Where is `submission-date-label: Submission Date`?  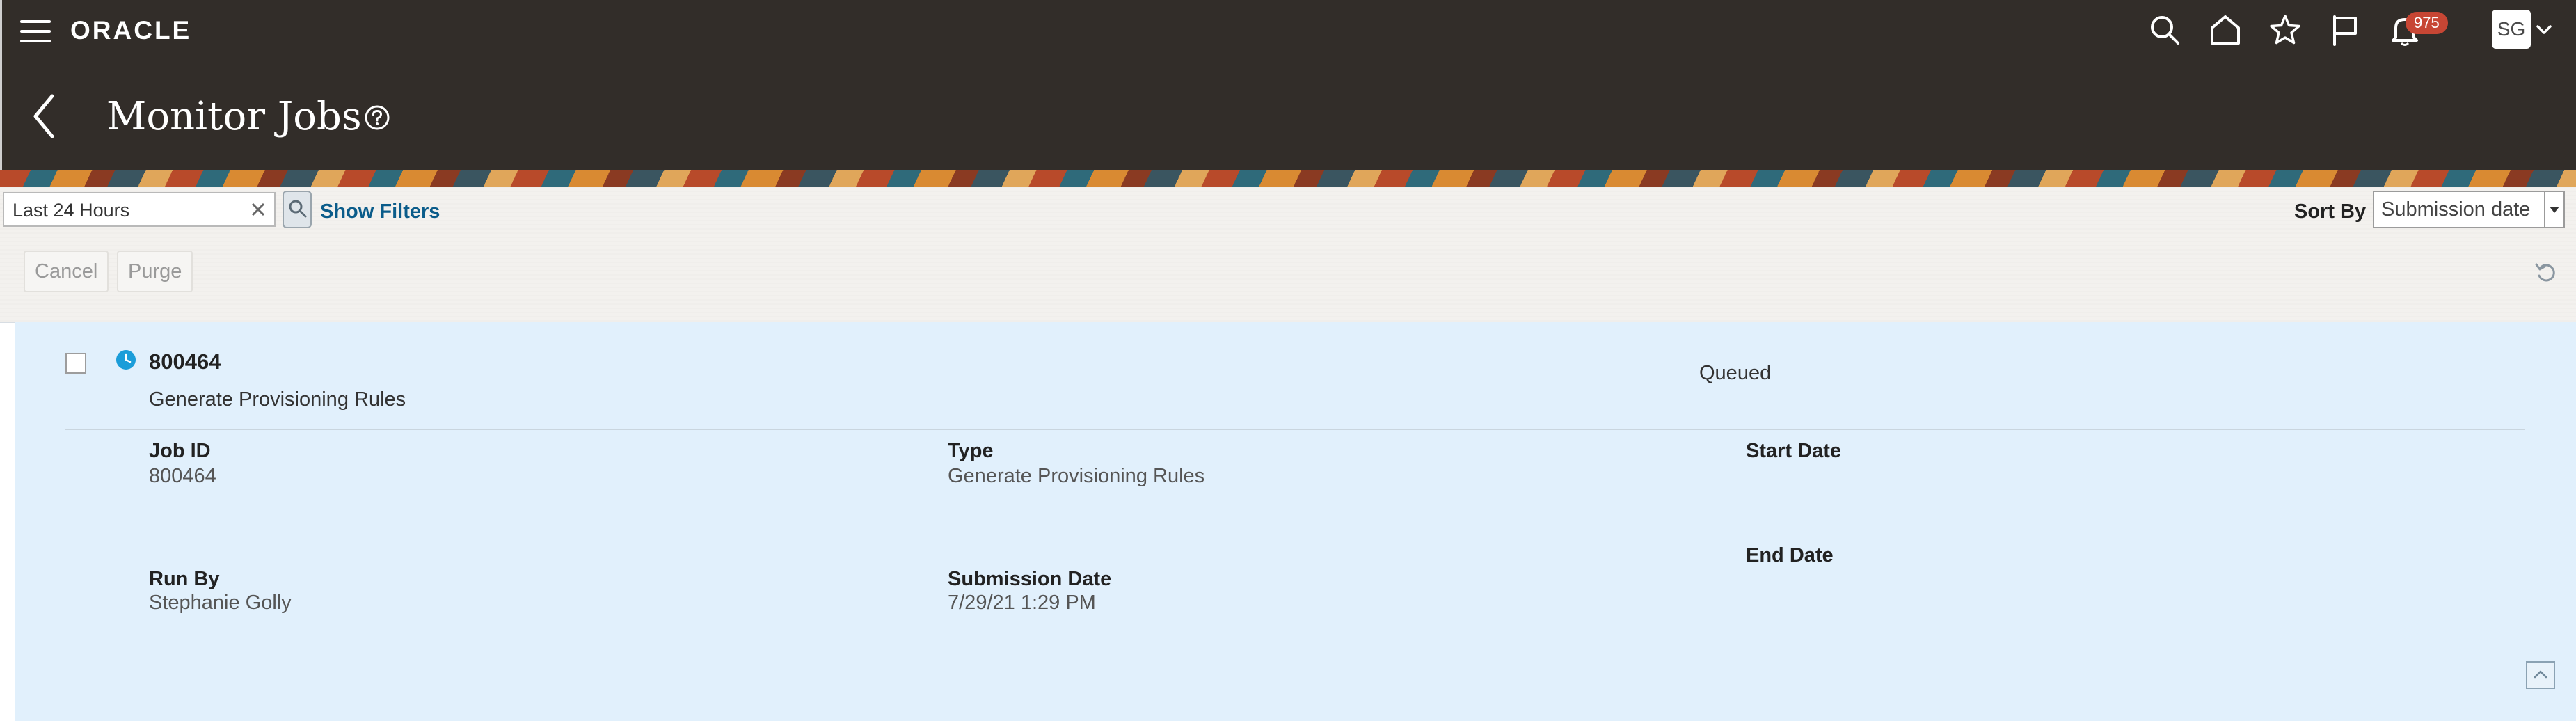
submission-date-label: Submission Date is located at coordinates (1030, 579).